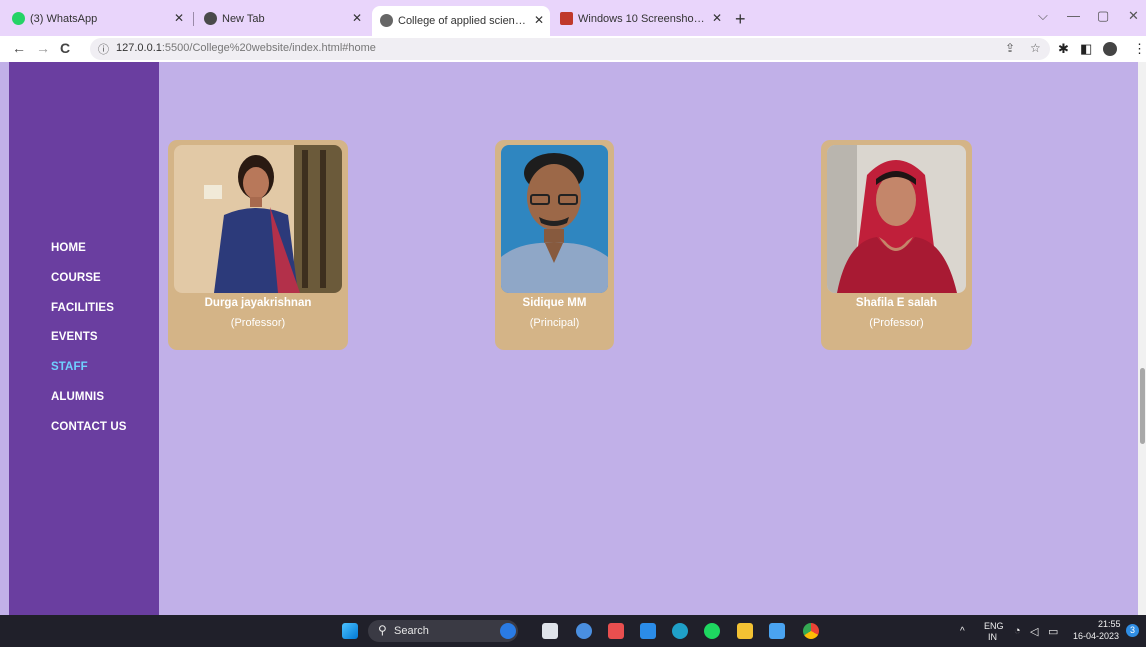 Image resolution: width=1146 pixels, height=647 pixels. I want to click on wifi-icon: ◔, so click(1017, 631).